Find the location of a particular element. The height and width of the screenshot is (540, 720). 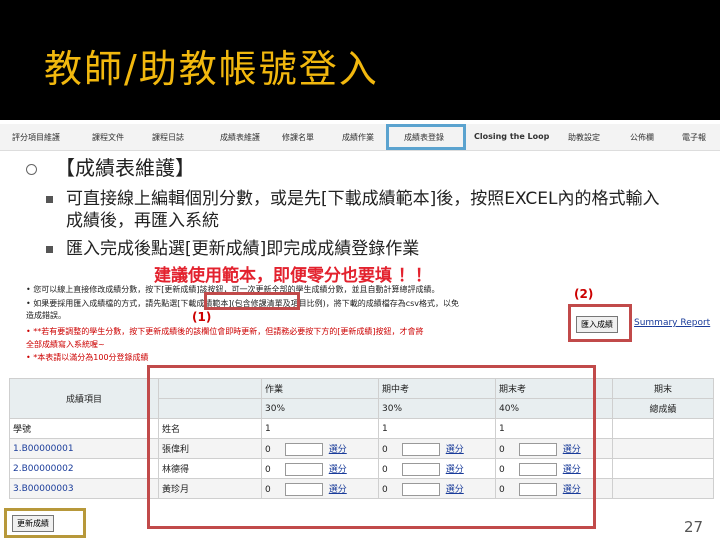

page-number: 27 is located at coordinates (694, 527).